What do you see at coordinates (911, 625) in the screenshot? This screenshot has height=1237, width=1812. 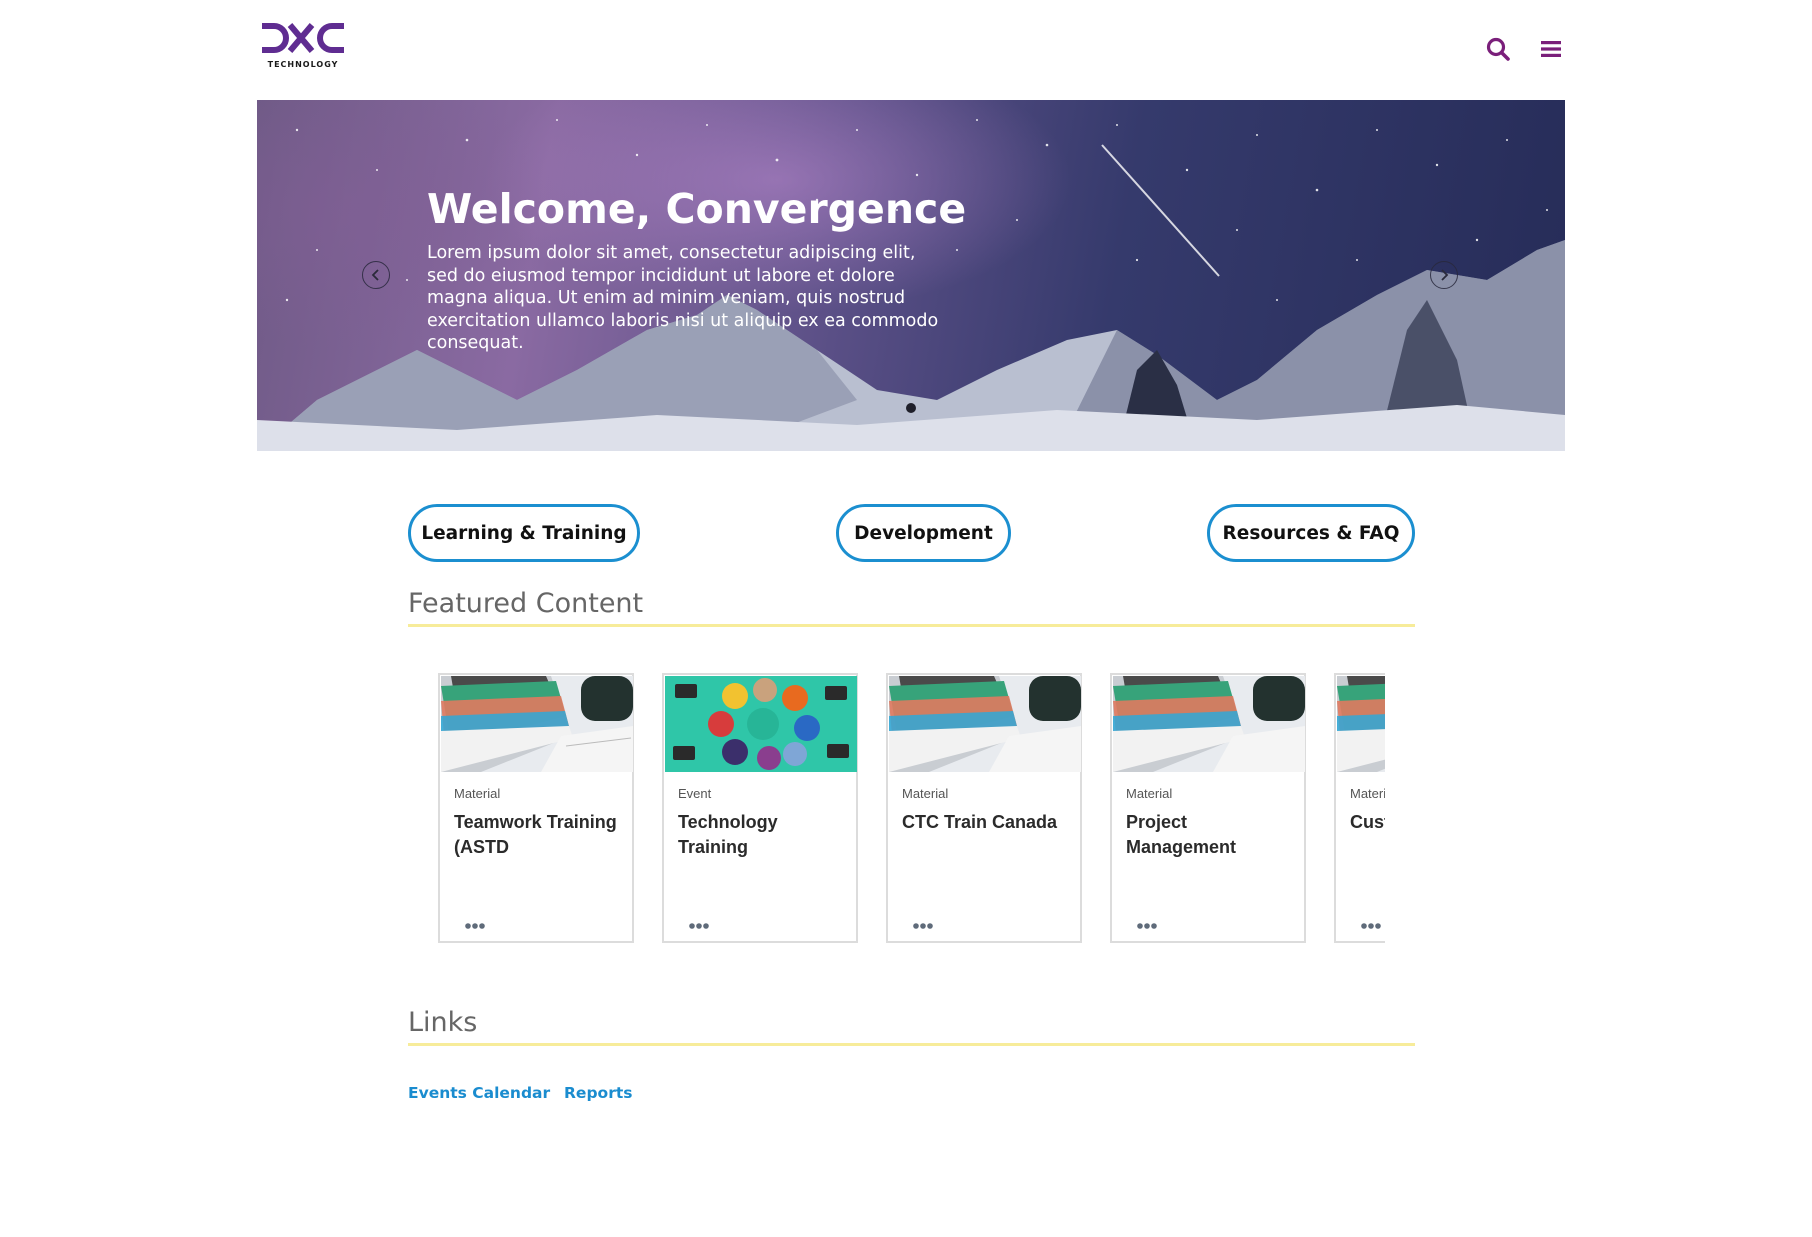 I see `featured-content-divider` at bounding box center [911, 625].